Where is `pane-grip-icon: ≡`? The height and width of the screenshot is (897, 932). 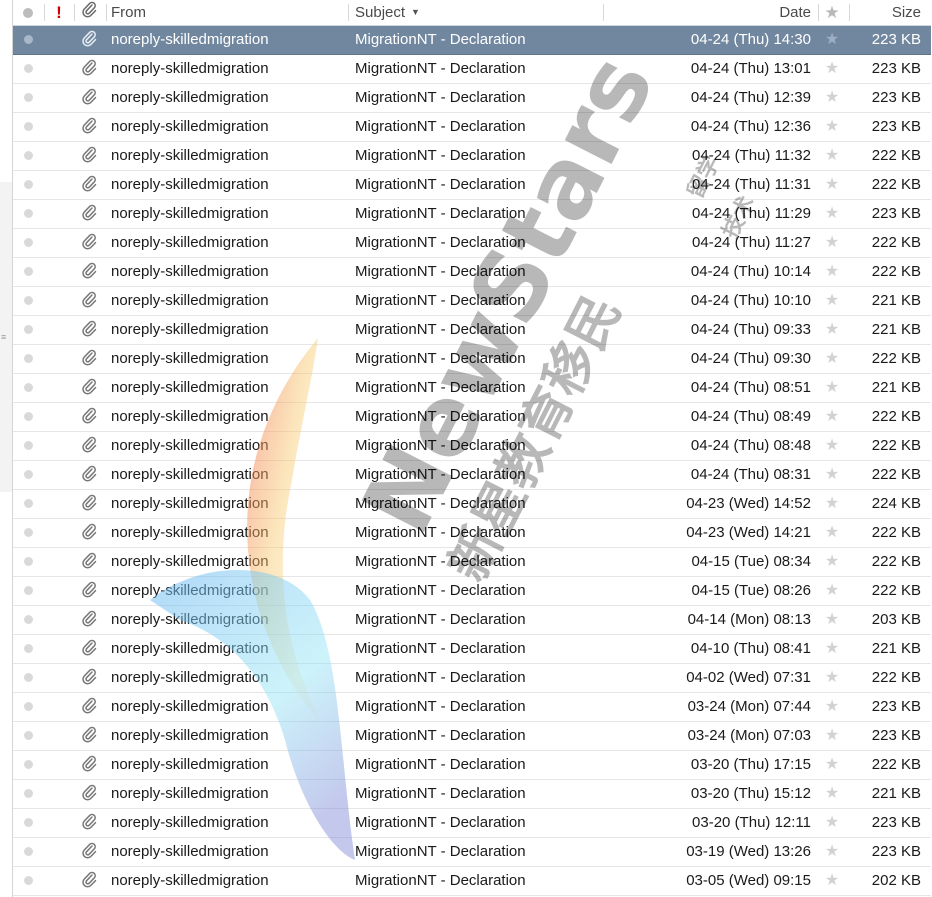
pane-grip-icon: ≡ is located at coordinates (3, 337).